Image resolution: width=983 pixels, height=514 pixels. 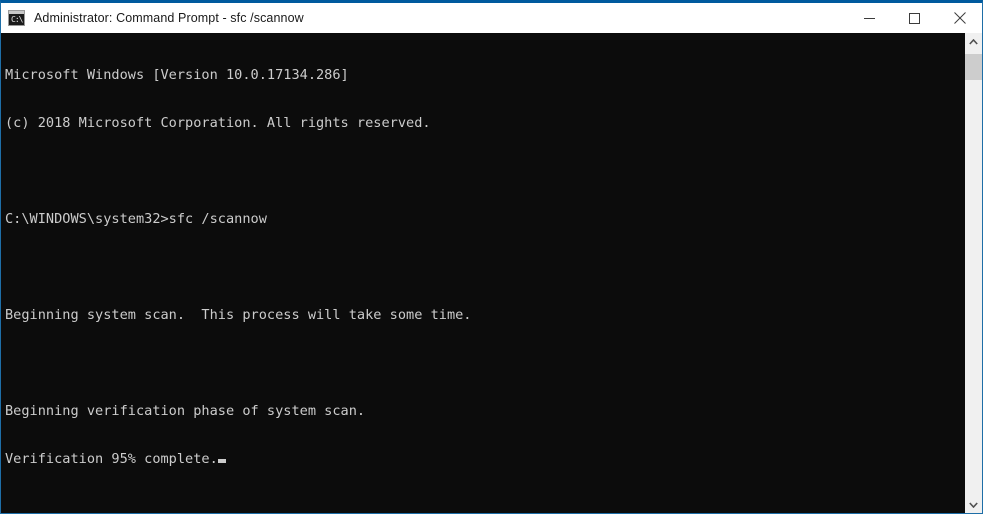 I want to click on console-line-progress: Verification 95% complete., so click(x=484, y=459).